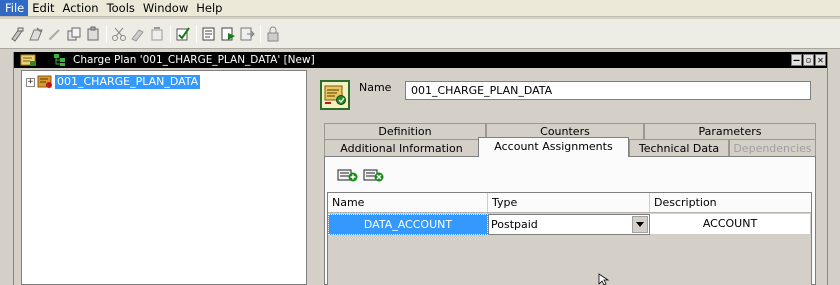 Image resolution: width=840 pixels, height=285 pixels. What do you see at coordinates (420, 8) in the screenshot?
I see `menu-bar: File Edit Action Tools Window Help` at bounding box center [420, 8].